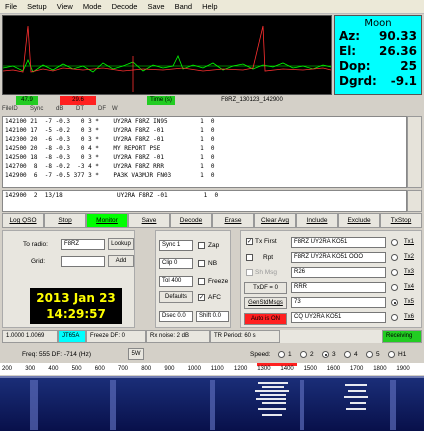 The height and width of the screenshot is (431, 424). Describe the element at coordinates (338, 287) in the screenshot. I see `tx4-message: RRR` at that location.